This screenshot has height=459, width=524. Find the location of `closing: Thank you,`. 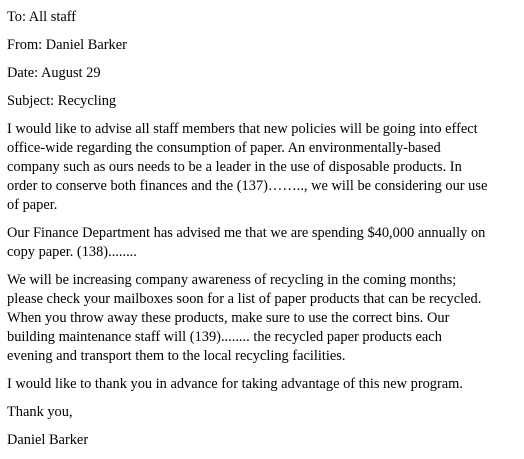

closing: Thank you, is located at coordinates (40, 412).